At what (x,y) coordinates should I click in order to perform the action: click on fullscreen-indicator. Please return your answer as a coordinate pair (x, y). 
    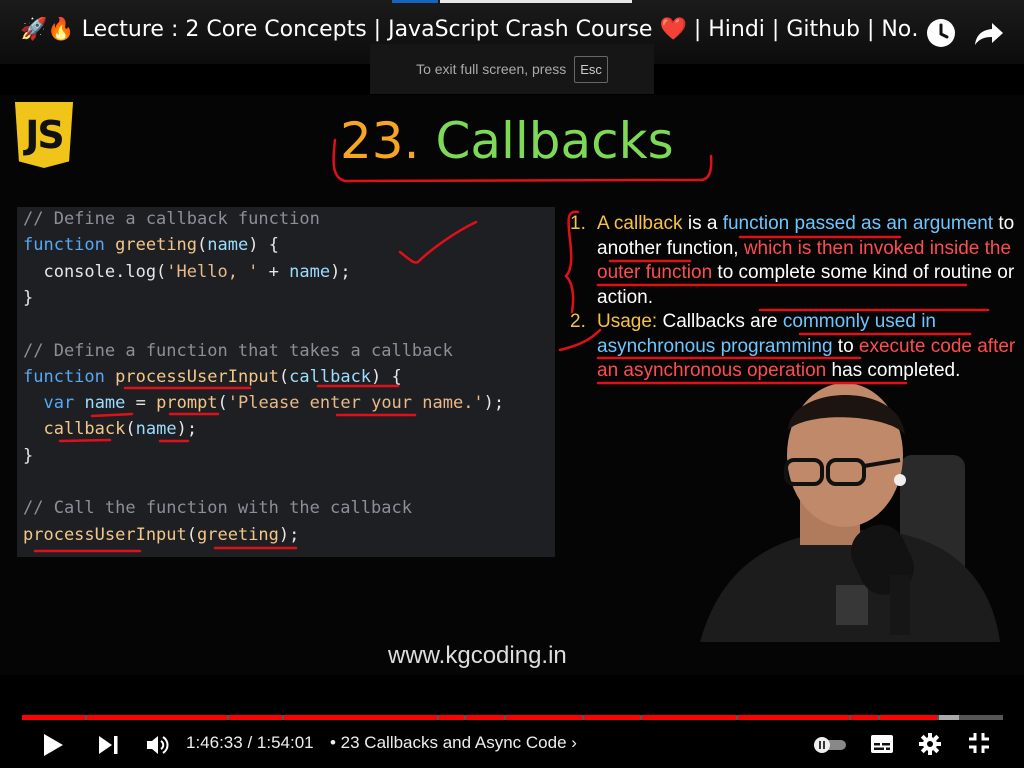
    Looking at the image, I should click on (512, 1).